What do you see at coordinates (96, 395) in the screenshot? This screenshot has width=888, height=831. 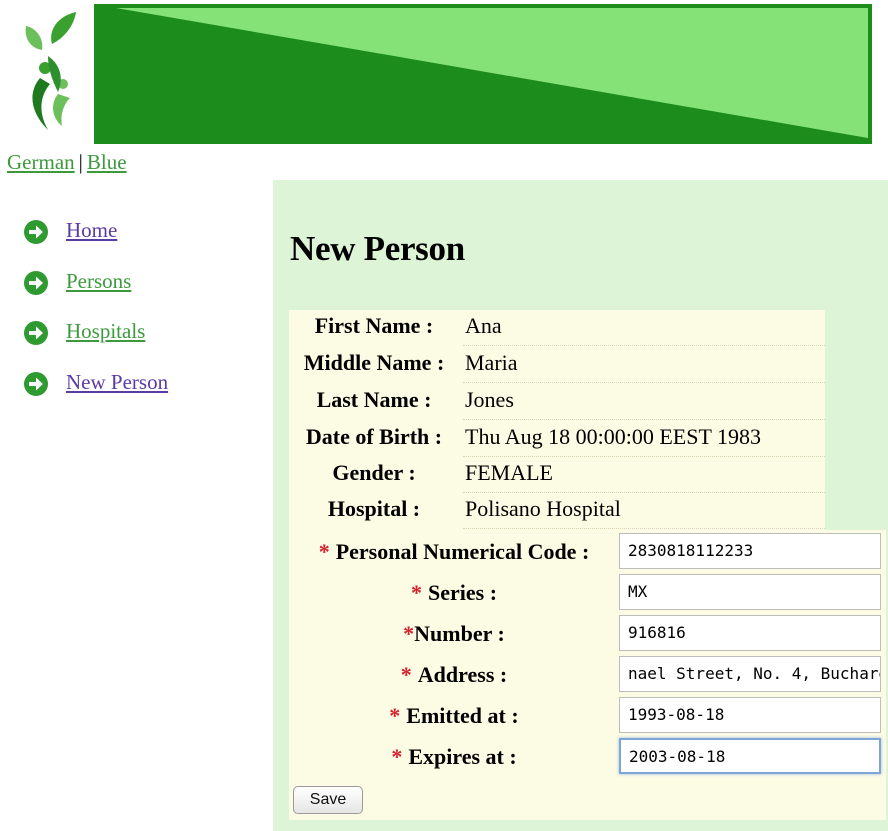 I see `nav-item-new-person: New Person` at bounding box center [96, 395].